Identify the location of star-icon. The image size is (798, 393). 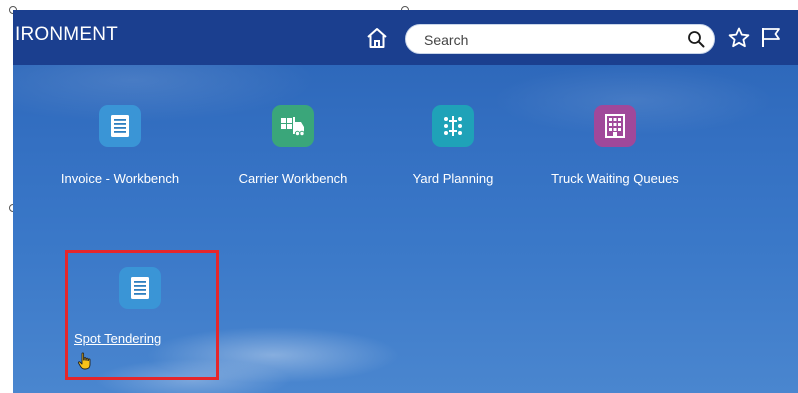
(739, 37).